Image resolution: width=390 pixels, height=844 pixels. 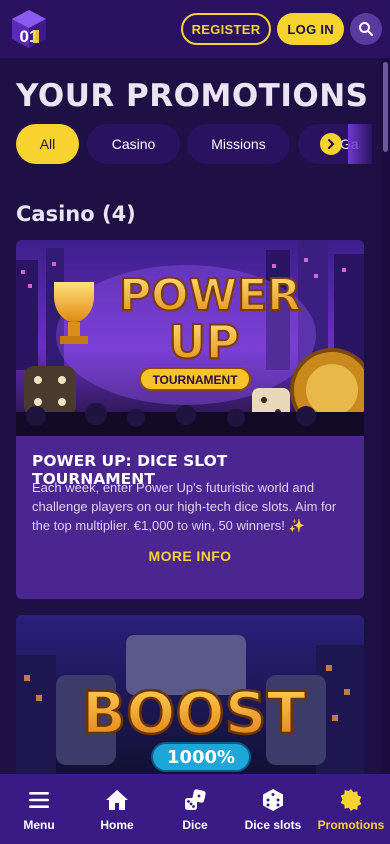 What do you see at coordinates (238, 144) in the screenshot?
I see `tab-missions: Missions` at bounding box center [238, 144].